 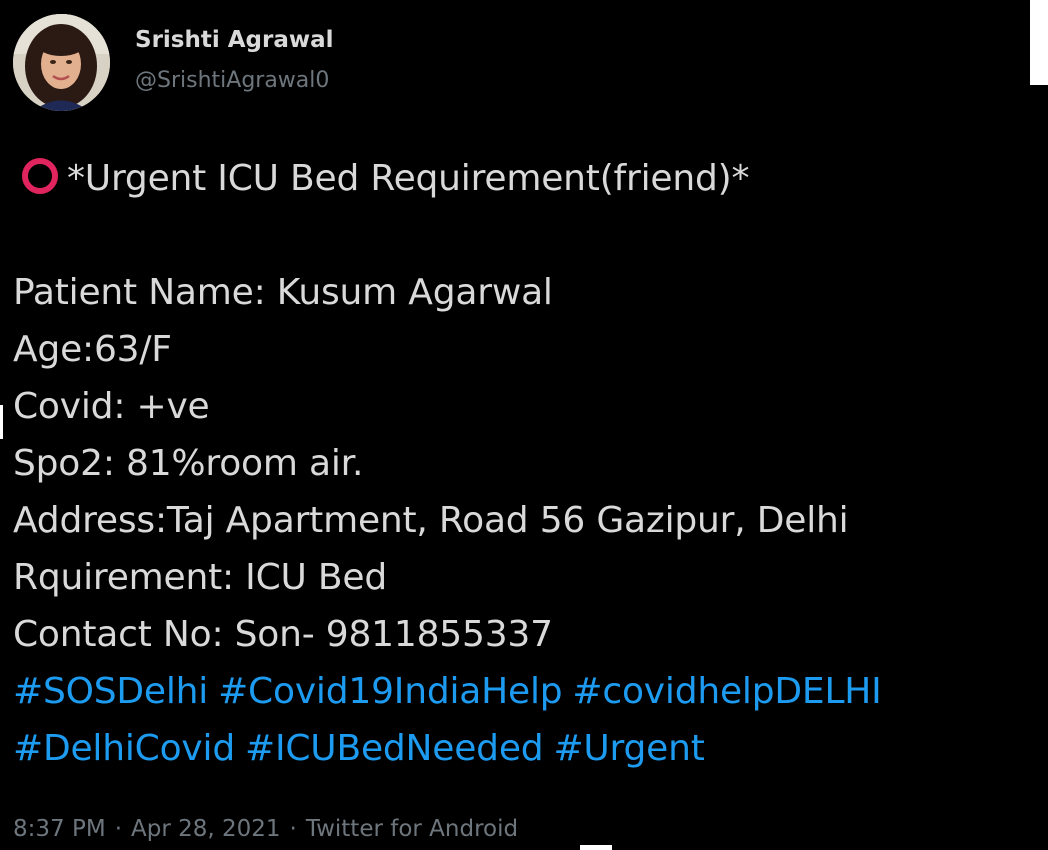 I want to click on tweet-meta: 8:37 PM · Apr 28, 2021 · Twitter for Android, so click(x=265, y=829).